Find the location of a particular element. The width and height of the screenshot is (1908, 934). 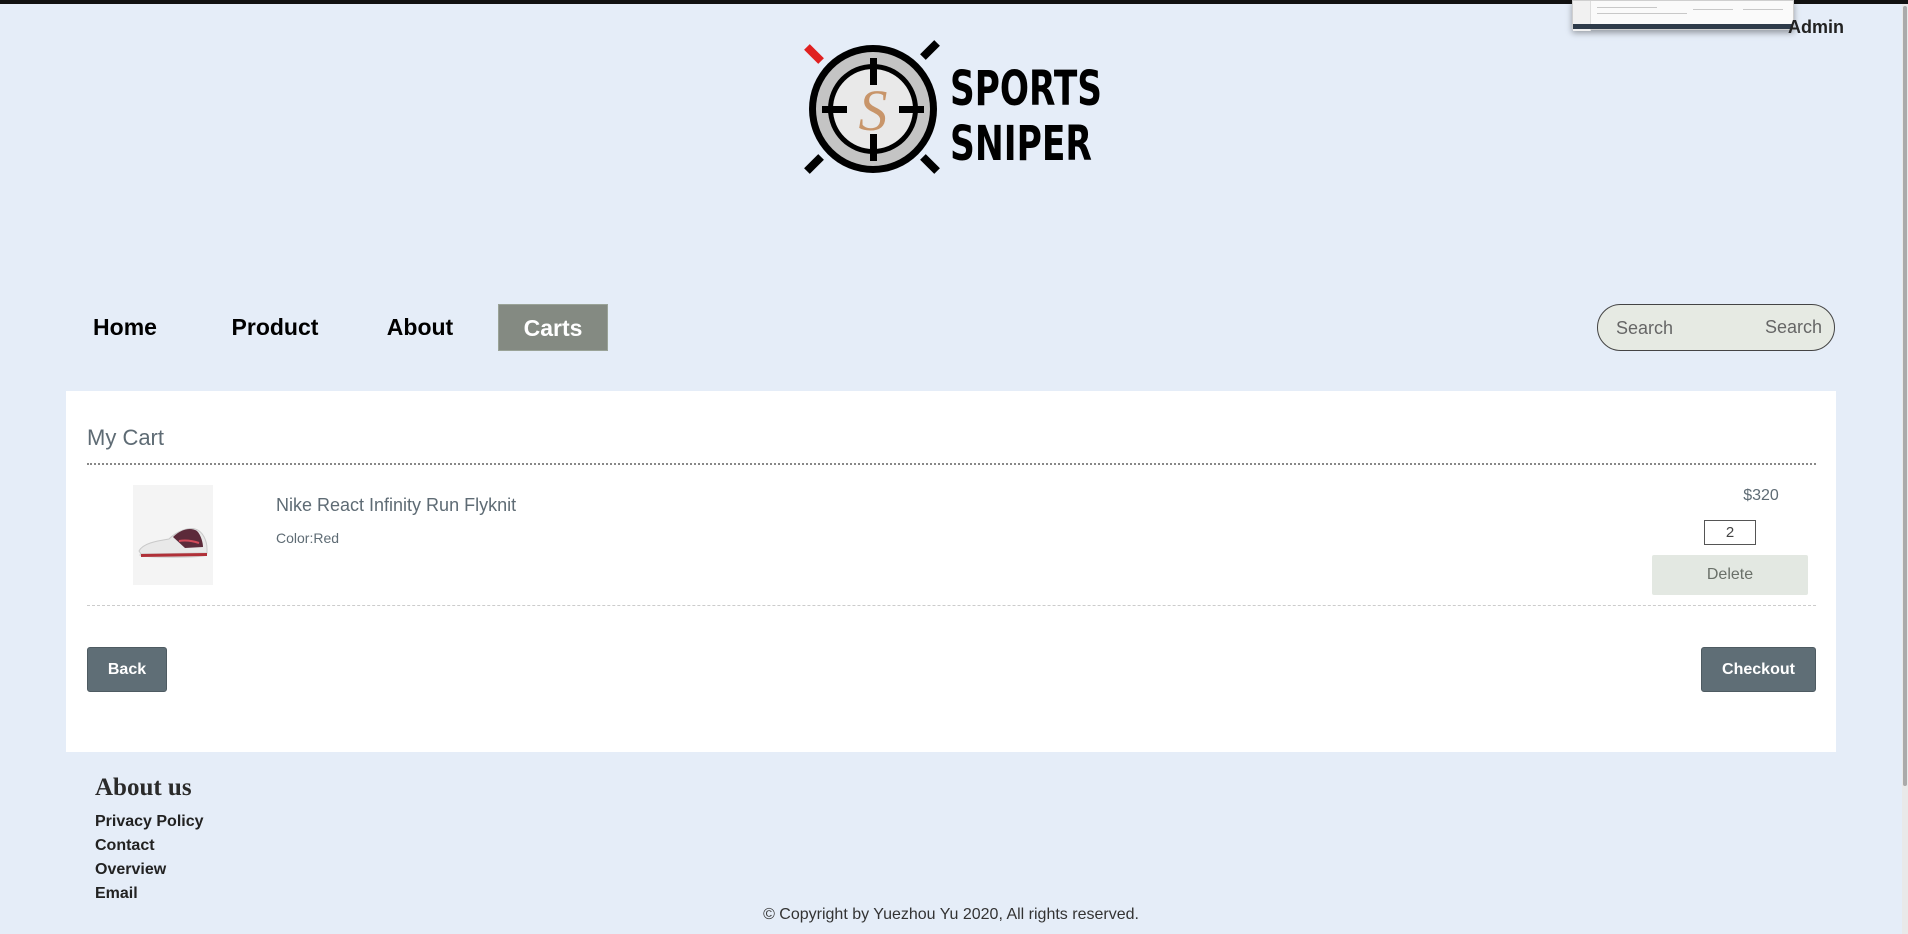

cart-title: My Cart is located at coordinates (125, 437).